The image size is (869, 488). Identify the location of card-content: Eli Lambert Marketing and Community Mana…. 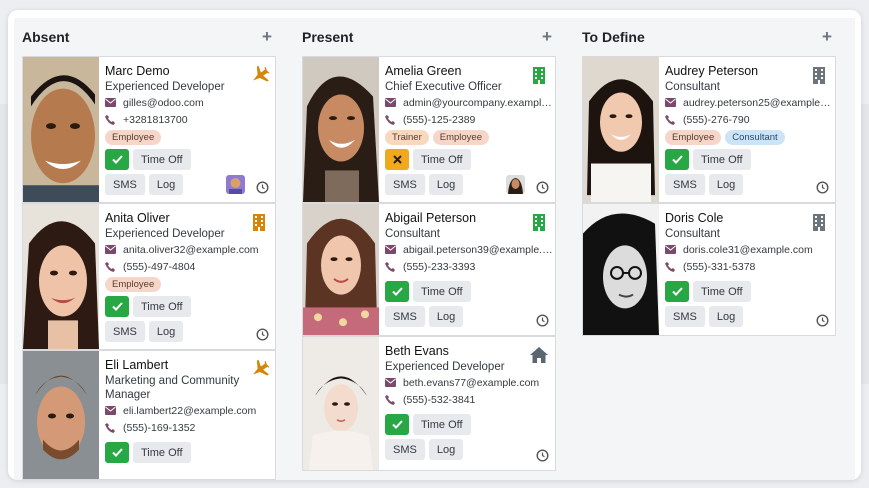
(190, 407).